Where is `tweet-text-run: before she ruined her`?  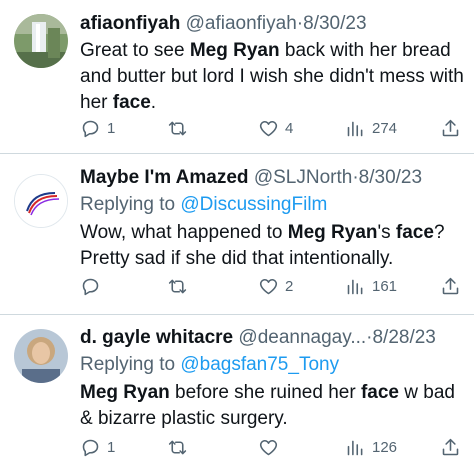 tweet-text-run: before she ruined her is located at coordinates (265, 392).